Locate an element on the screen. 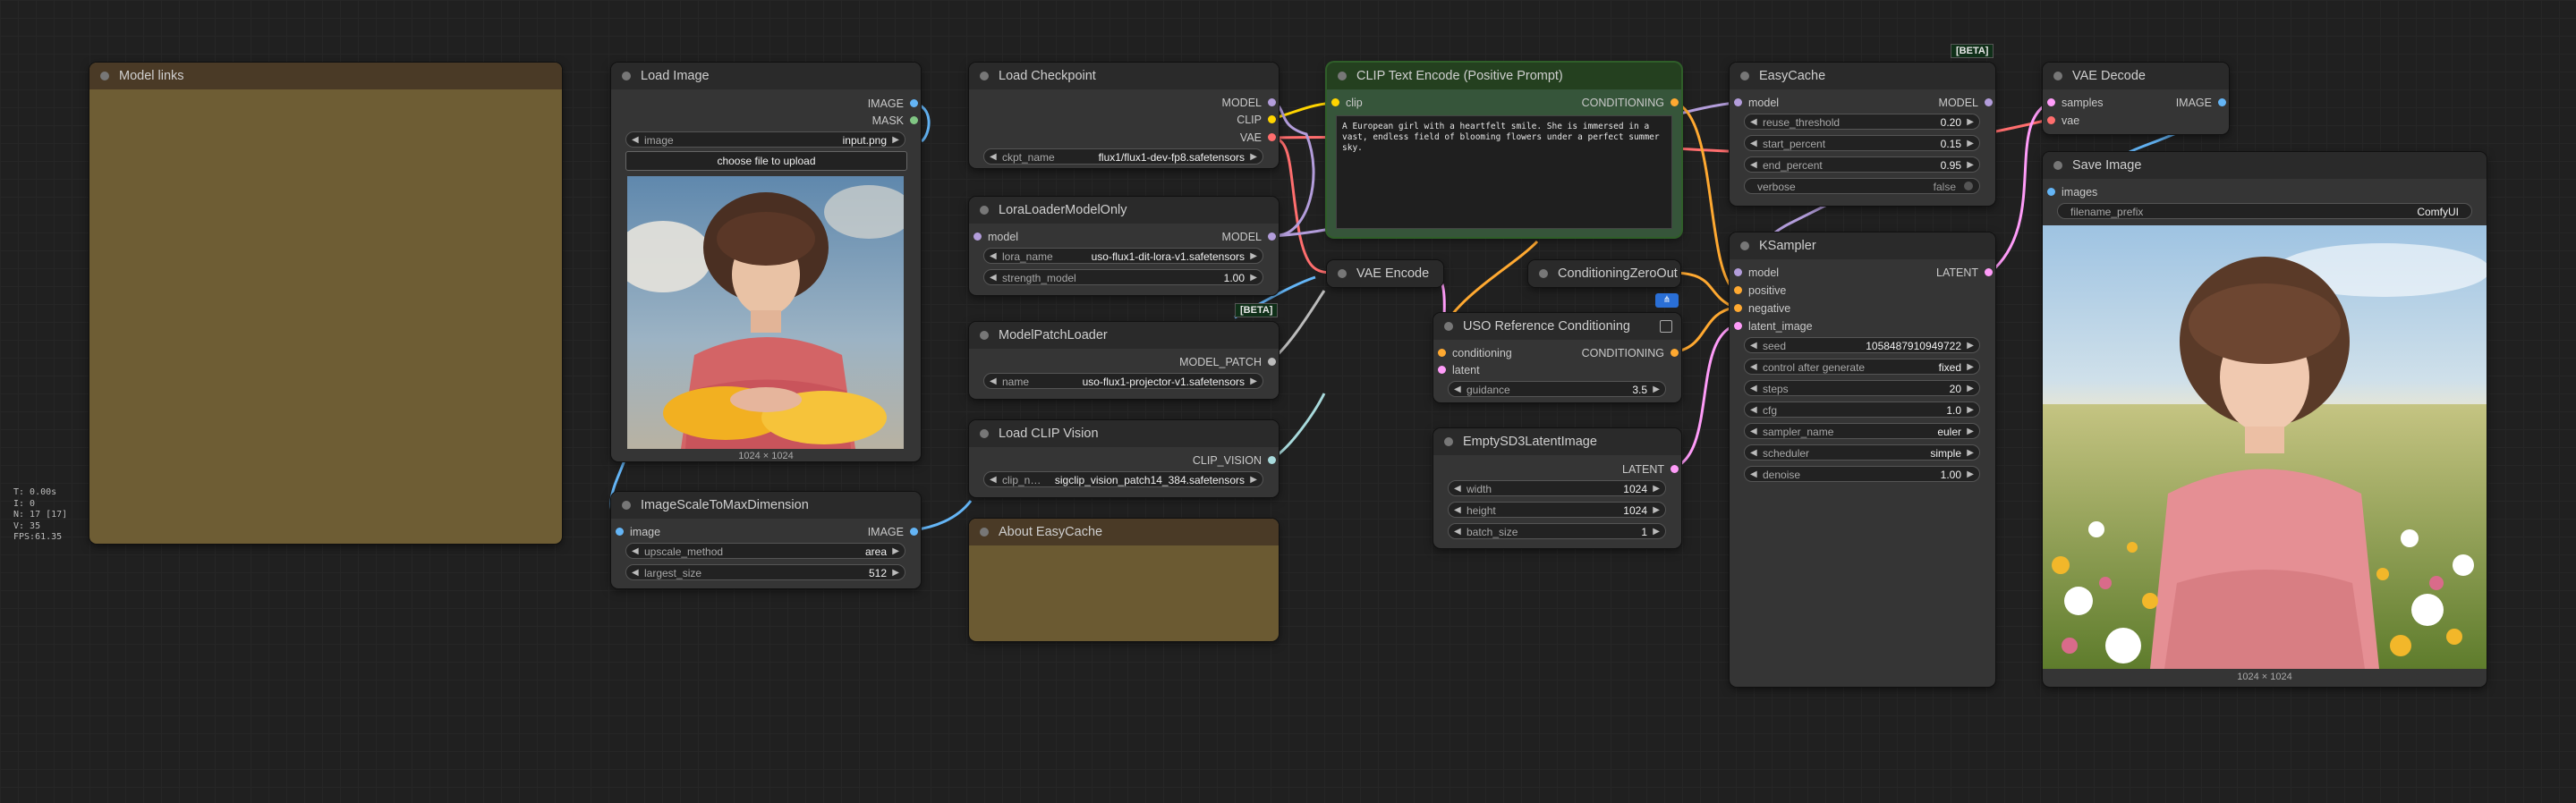  node-title-bar: ImageScaleToMaxDimension is located at coordinates (766, 505).